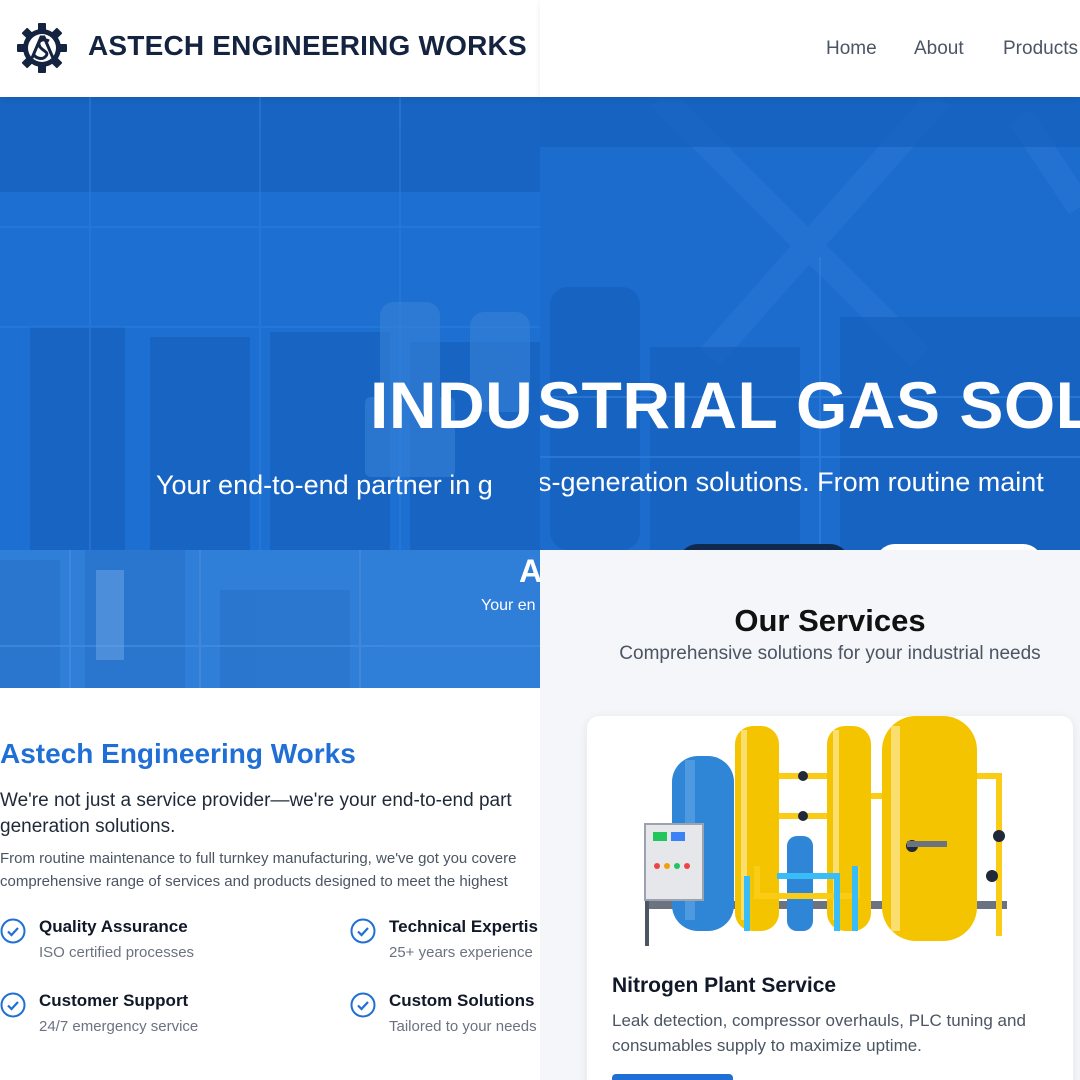  What do you see at coordinates (508, 605) in the screenshot?
I see `about-hero-subtitle: Your en` at bounding box center [508, 605].